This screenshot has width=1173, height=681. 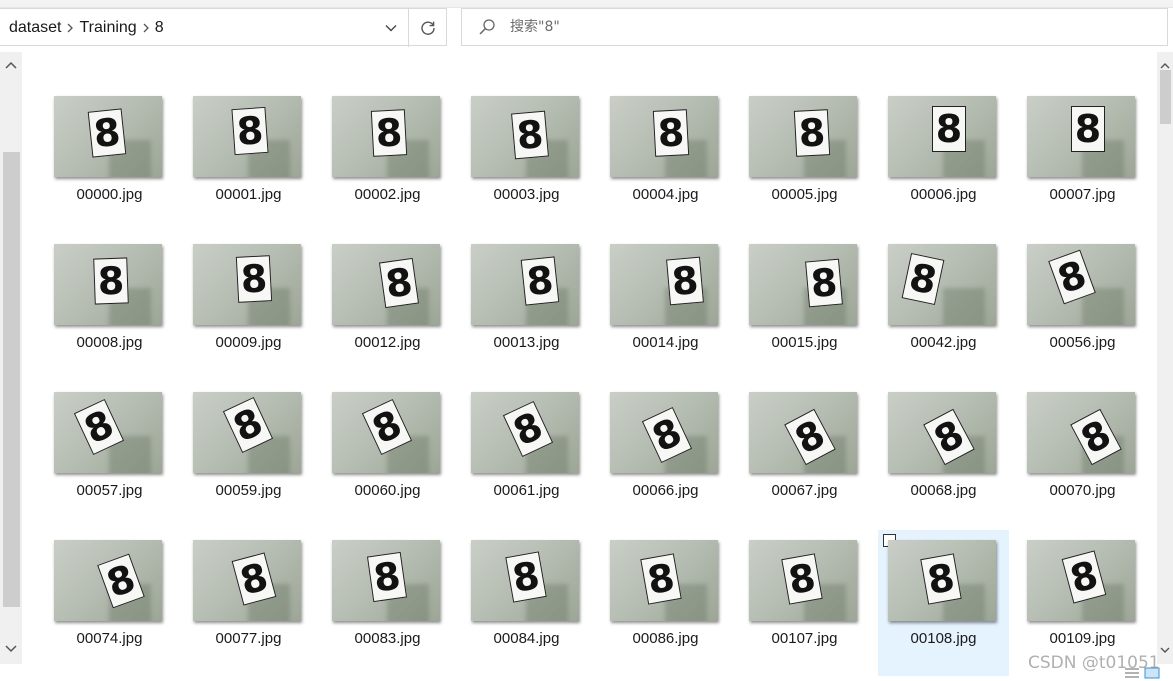 I want to click on file-item: 8 00057.jpg, so click(x=109, y=455).